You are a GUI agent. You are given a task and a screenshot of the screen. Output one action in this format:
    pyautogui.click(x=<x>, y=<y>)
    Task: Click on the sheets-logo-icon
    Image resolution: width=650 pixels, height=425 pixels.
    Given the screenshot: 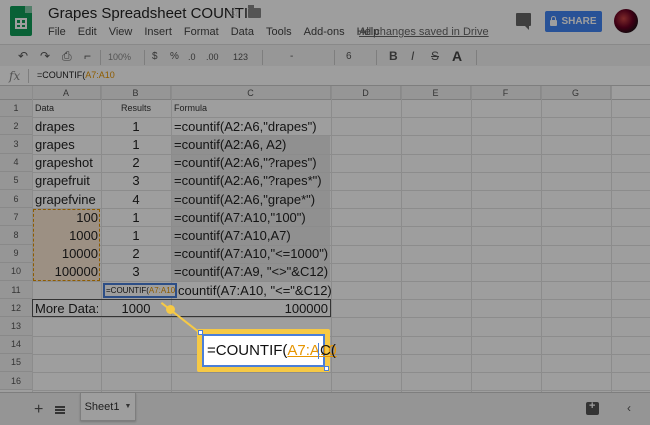 What is the action you would take?
    pyautogui.click(x=21, y=21)
    